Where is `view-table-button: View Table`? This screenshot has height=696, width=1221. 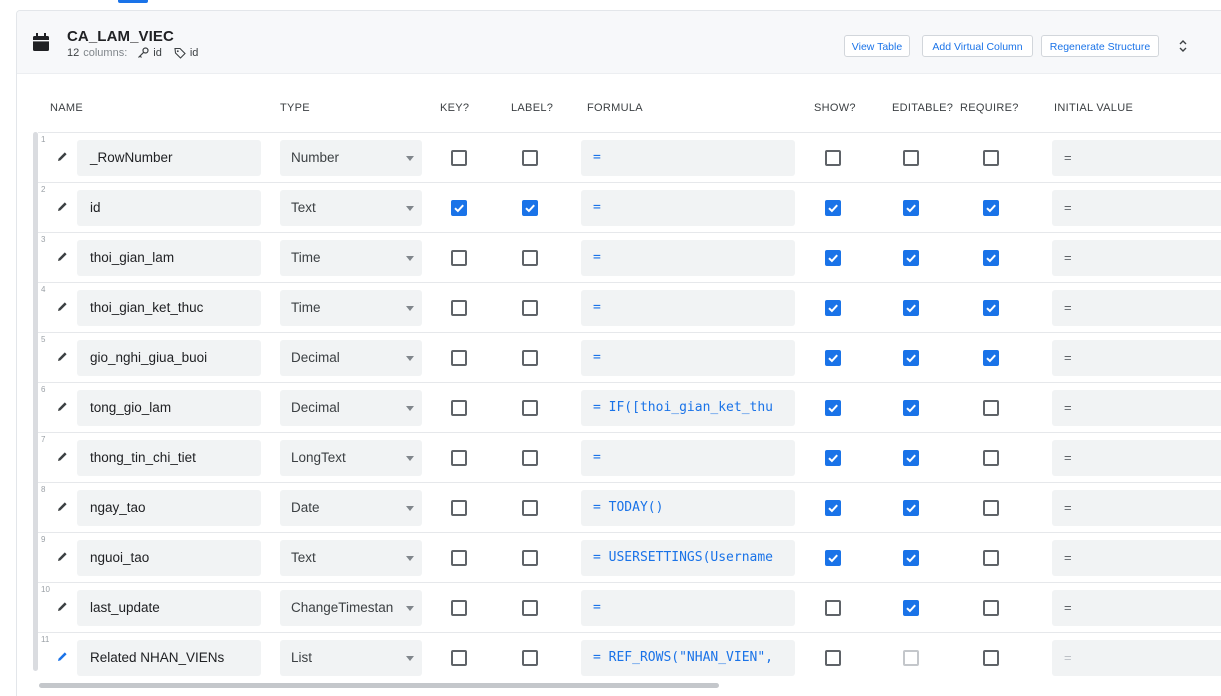
view-table-button: View Table is located at coordinates (877, 46).